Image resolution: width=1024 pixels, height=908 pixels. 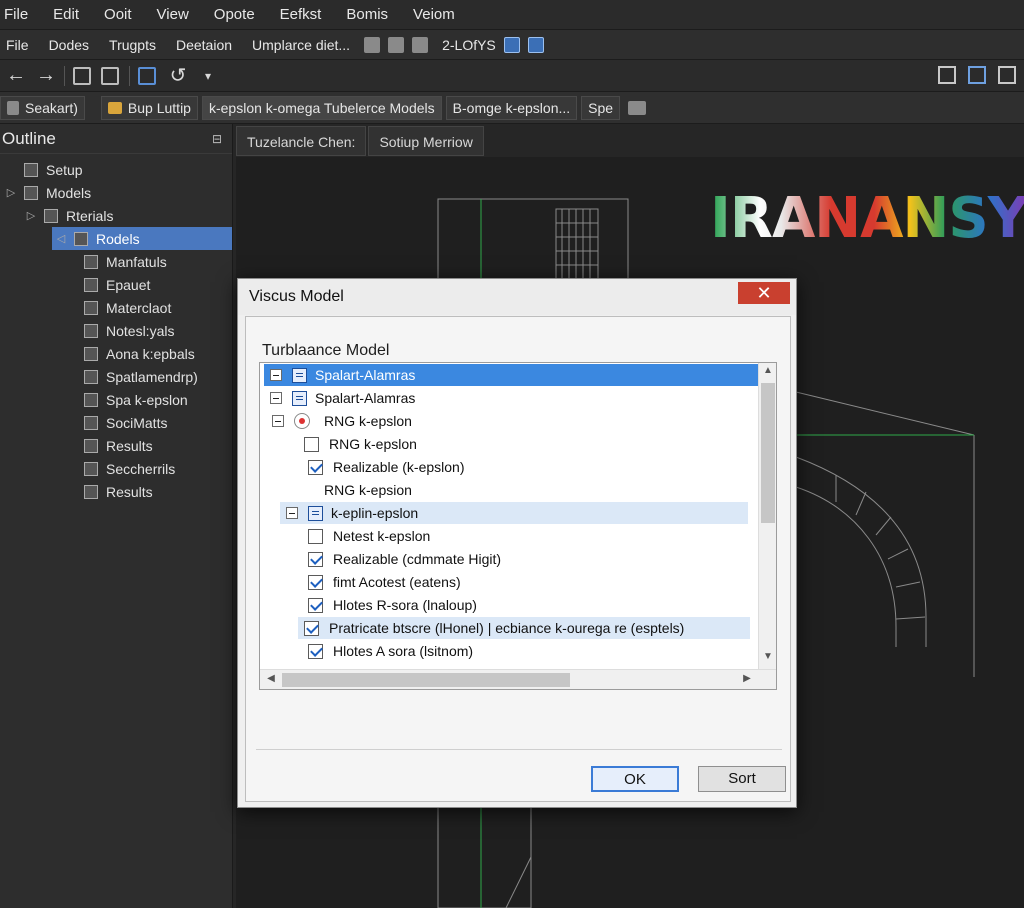 What do you see at coordinates (116, 192) in the screenshot?
I see `outline-item: ▷ Models` at bounding box center [116, 192].